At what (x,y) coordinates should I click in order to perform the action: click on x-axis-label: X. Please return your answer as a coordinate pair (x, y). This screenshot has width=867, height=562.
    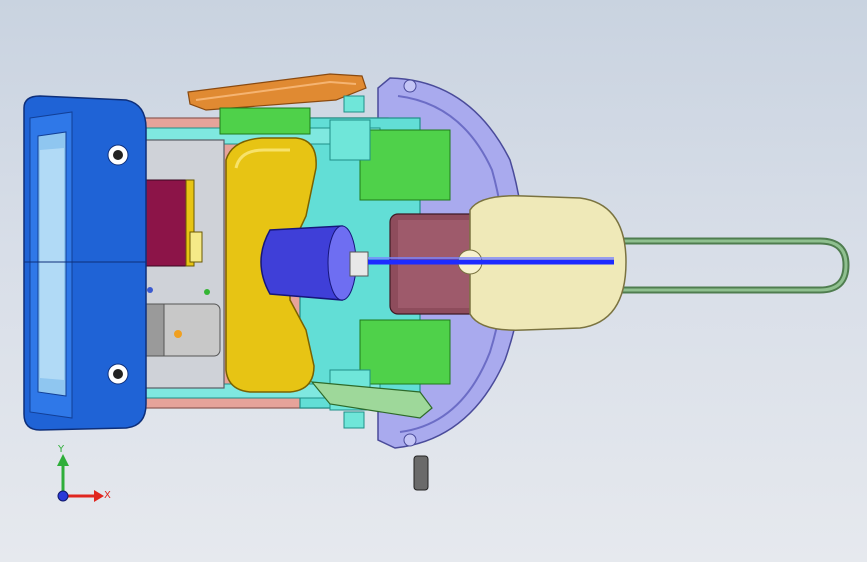
    Looking at the image, I should click on (107, 495).